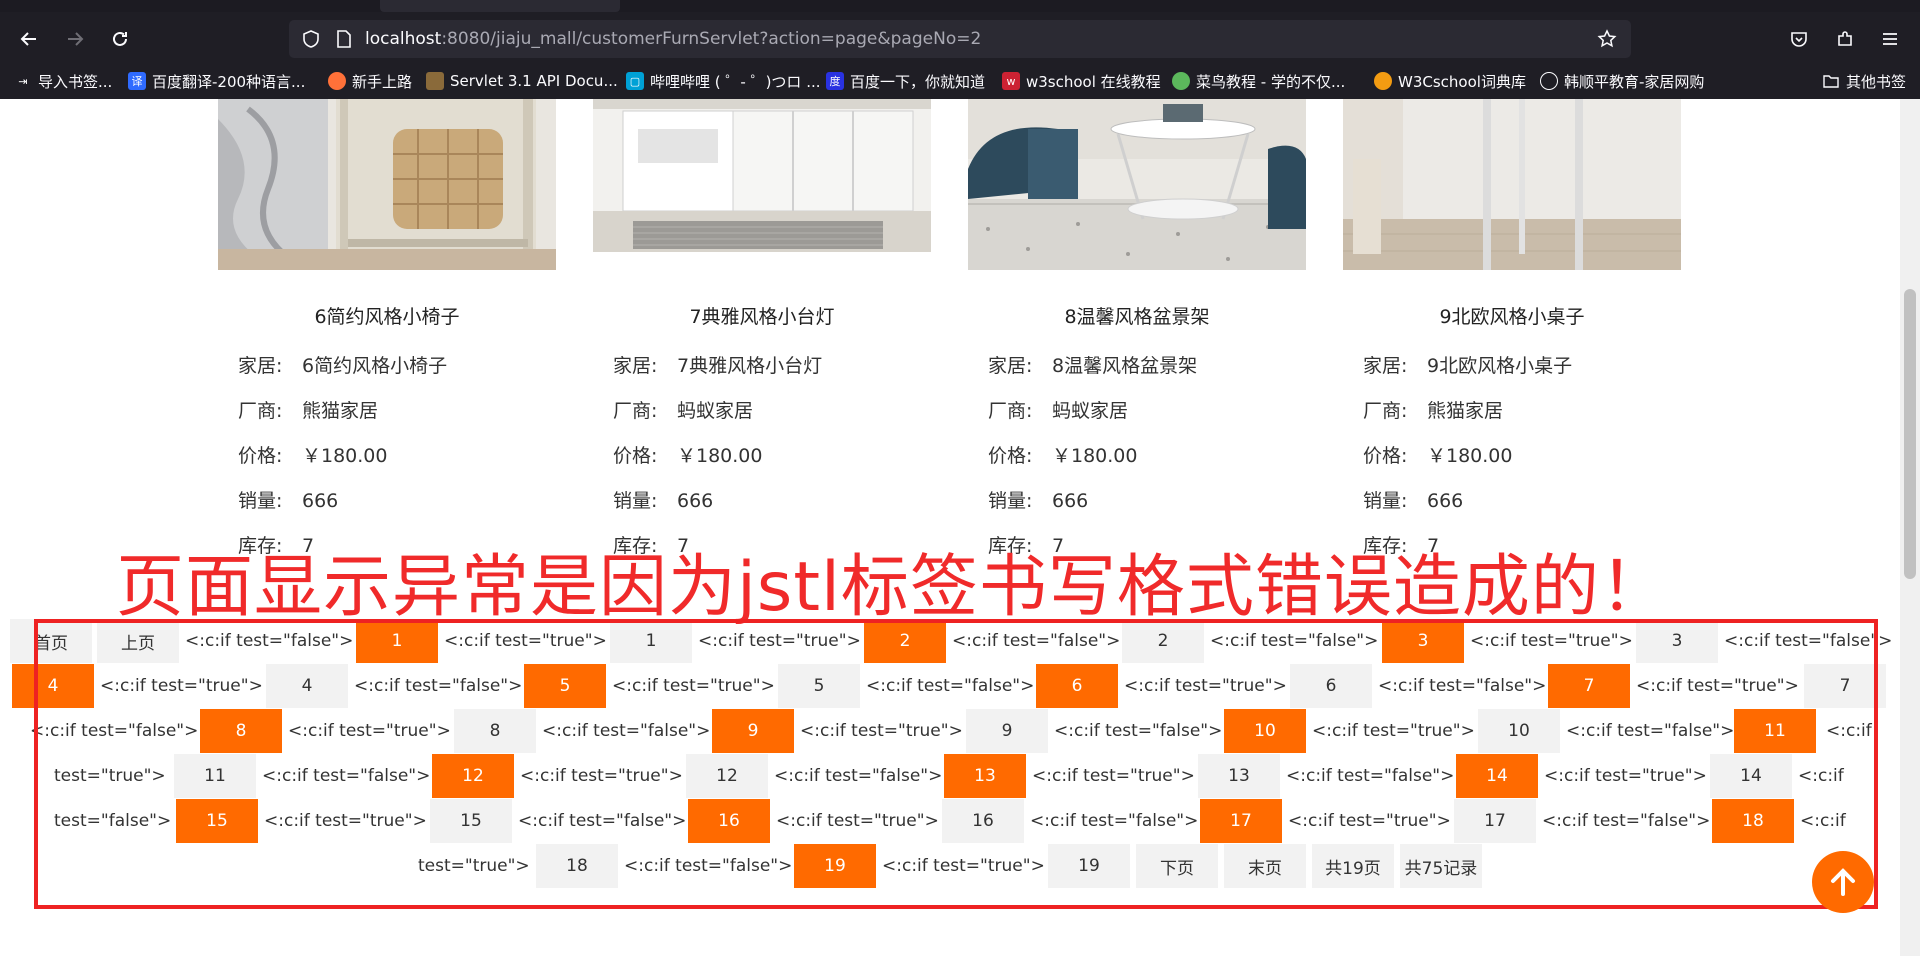 The width and height of the screenshot is (1920, 956). I want to click on bookmark-label: 新手上路, so click(382, 81).